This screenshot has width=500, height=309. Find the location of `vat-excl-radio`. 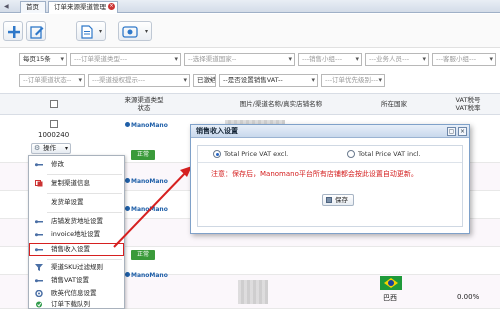

vat-excl-radio is located at coordinates (217, 154).